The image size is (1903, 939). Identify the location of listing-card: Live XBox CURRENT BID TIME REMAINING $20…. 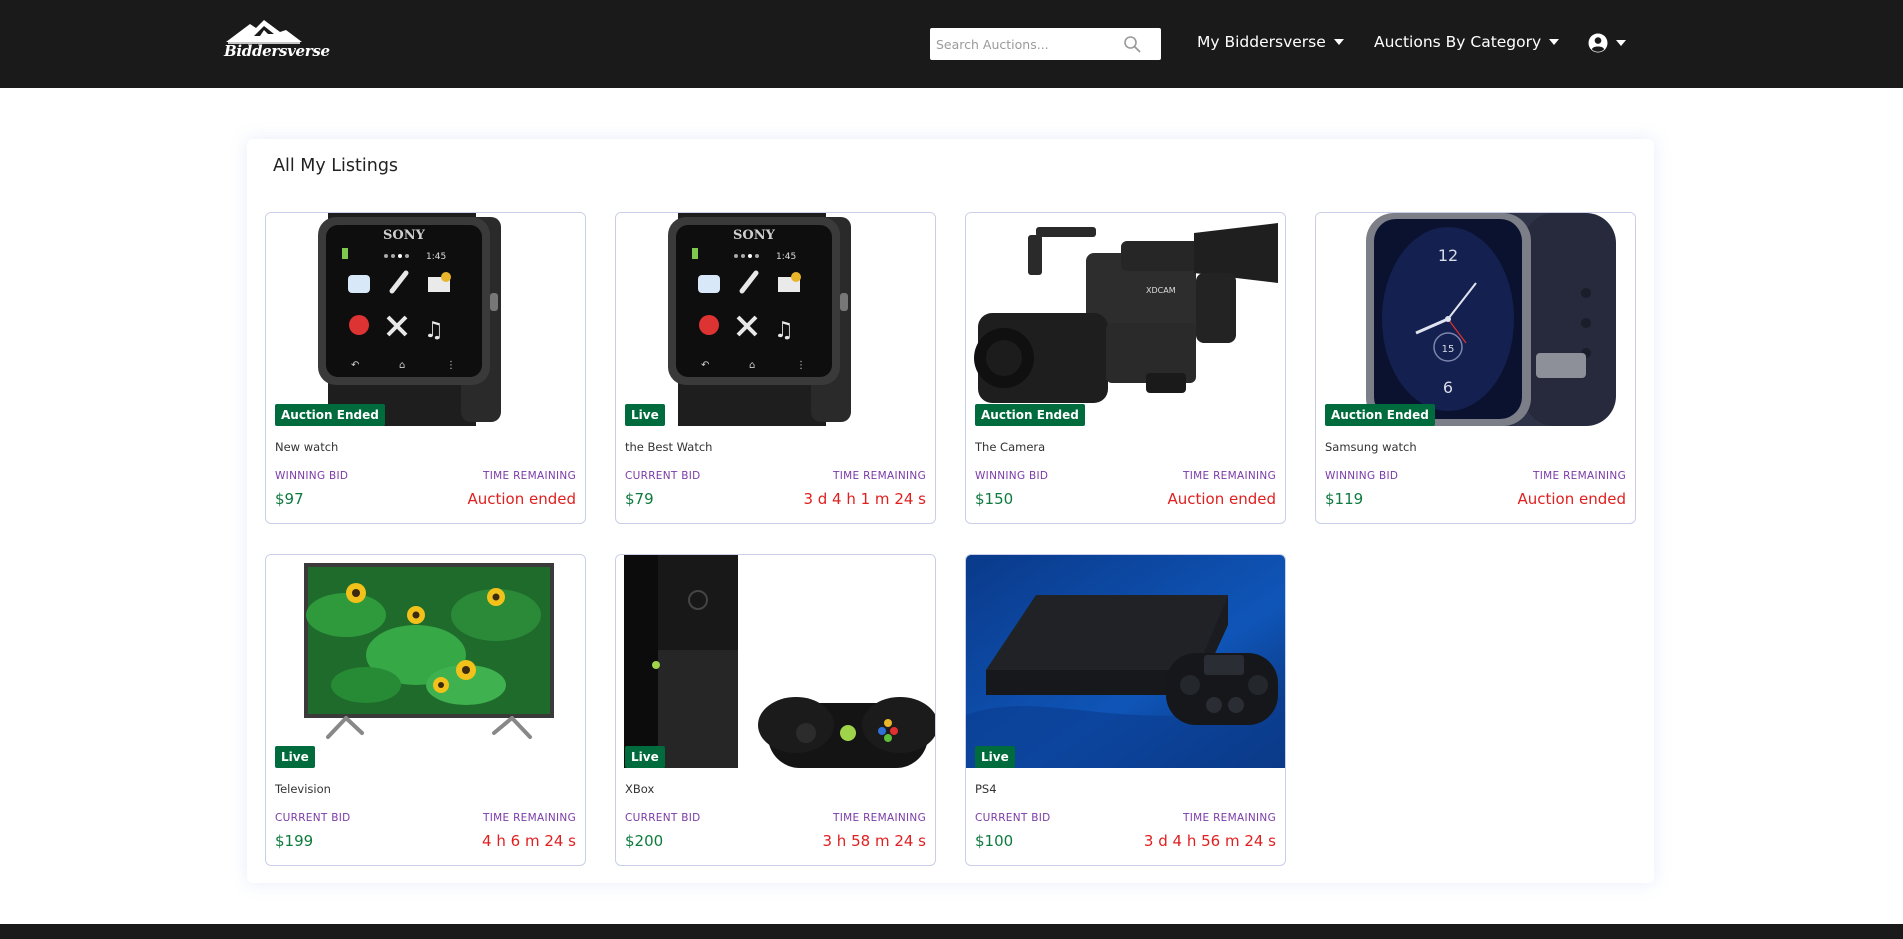
(775, 710).